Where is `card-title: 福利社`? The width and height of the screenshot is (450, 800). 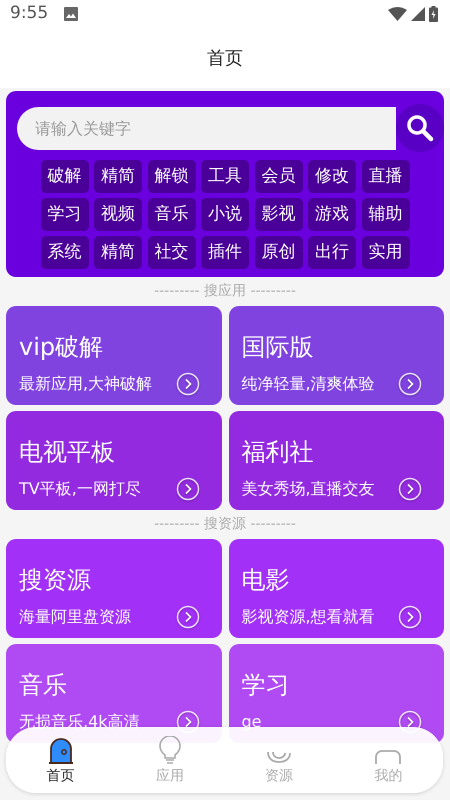 card-title: 福利社 is located at coordinates (278, 452).